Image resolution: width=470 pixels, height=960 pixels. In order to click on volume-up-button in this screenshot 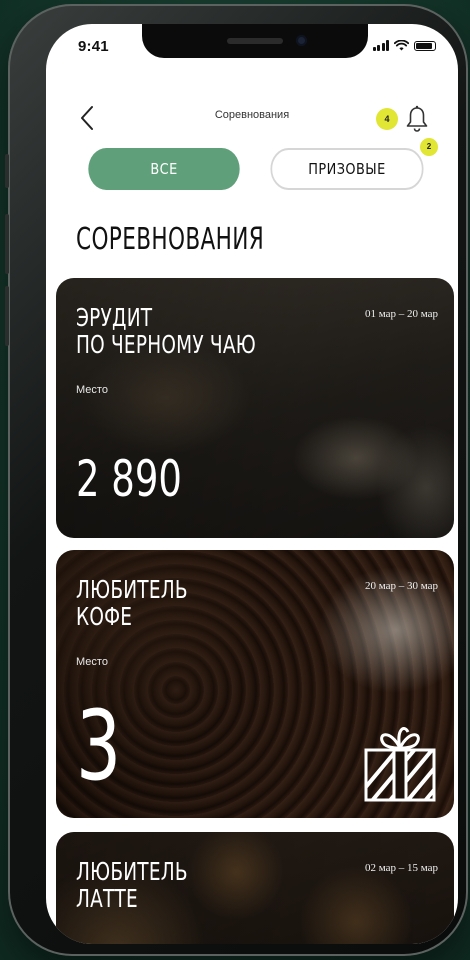, I will do `click(7, 244)`.